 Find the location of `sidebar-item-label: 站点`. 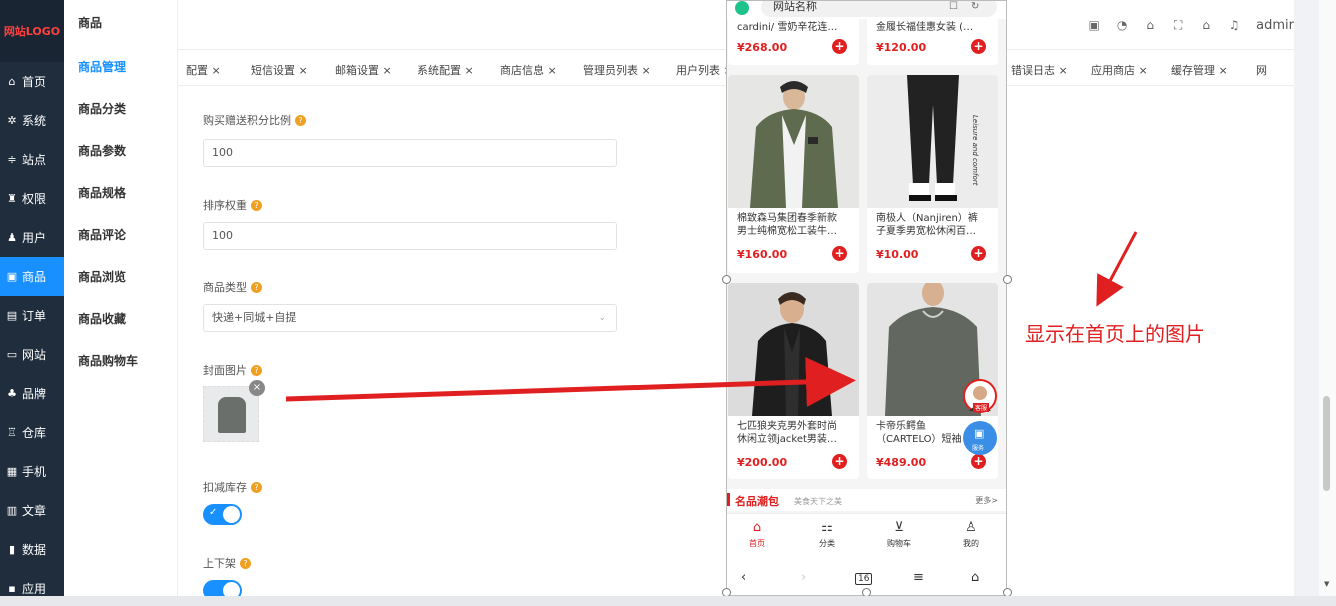

sidebar-item-label: 站点 is located at coordinates (34, 160).